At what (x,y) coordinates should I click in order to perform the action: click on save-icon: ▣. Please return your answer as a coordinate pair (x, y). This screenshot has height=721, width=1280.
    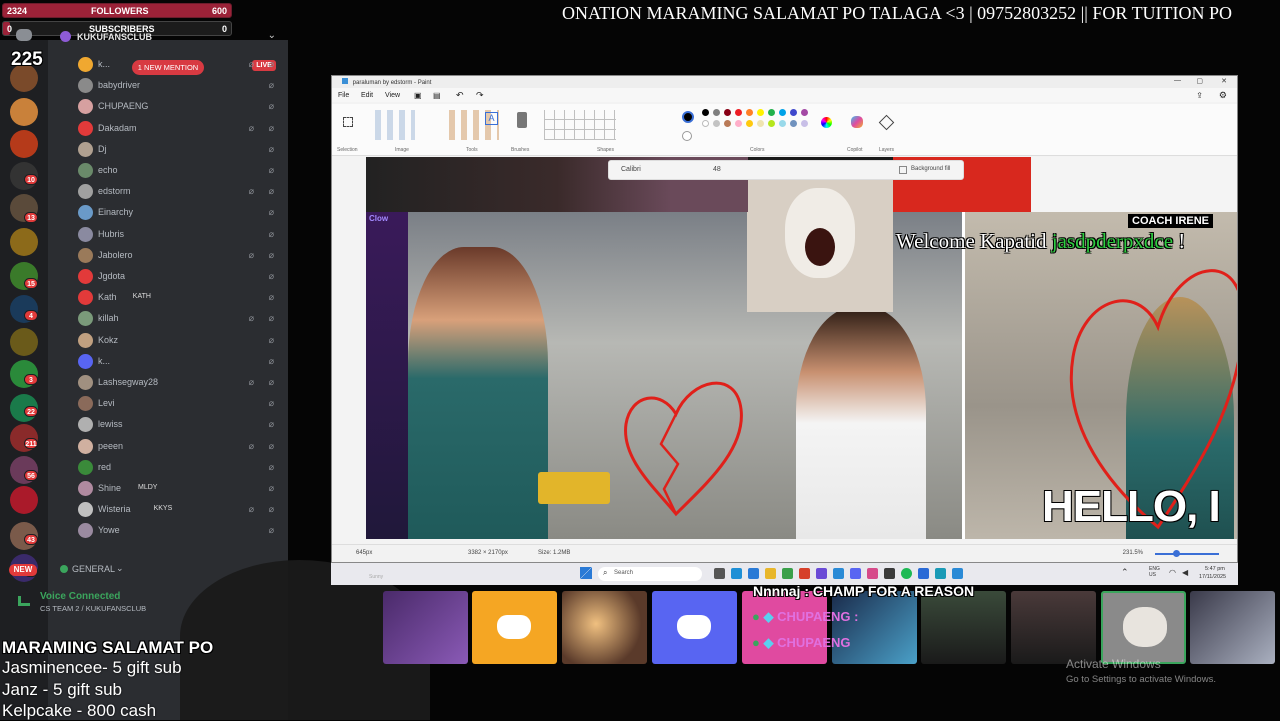
    Looking at the image, I should click on (418, 95).